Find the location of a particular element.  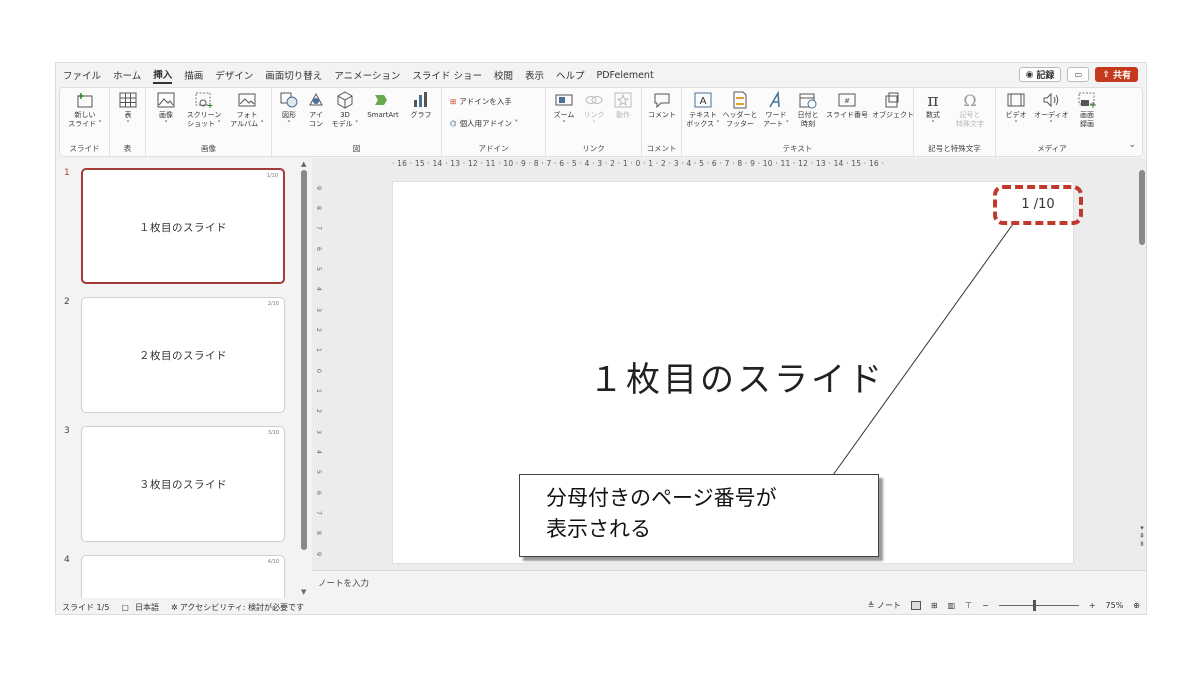

thumb-page-number: 1/10 is located at coordinates (272, 176).